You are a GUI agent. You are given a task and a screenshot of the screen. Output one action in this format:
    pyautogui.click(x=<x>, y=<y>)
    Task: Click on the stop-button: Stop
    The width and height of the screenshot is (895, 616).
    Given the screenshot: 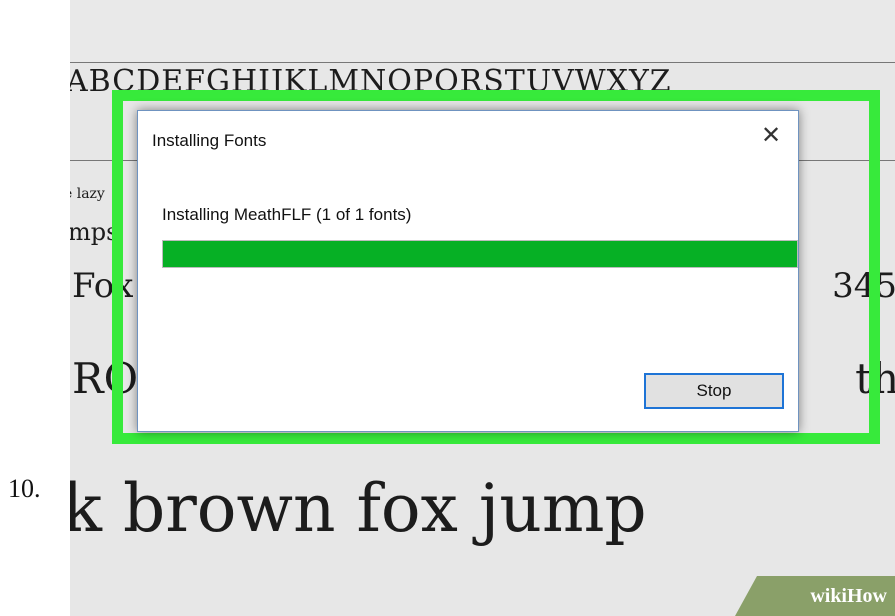 What is the action you would take?
    pyautogui.click(x=714, y=391)
    